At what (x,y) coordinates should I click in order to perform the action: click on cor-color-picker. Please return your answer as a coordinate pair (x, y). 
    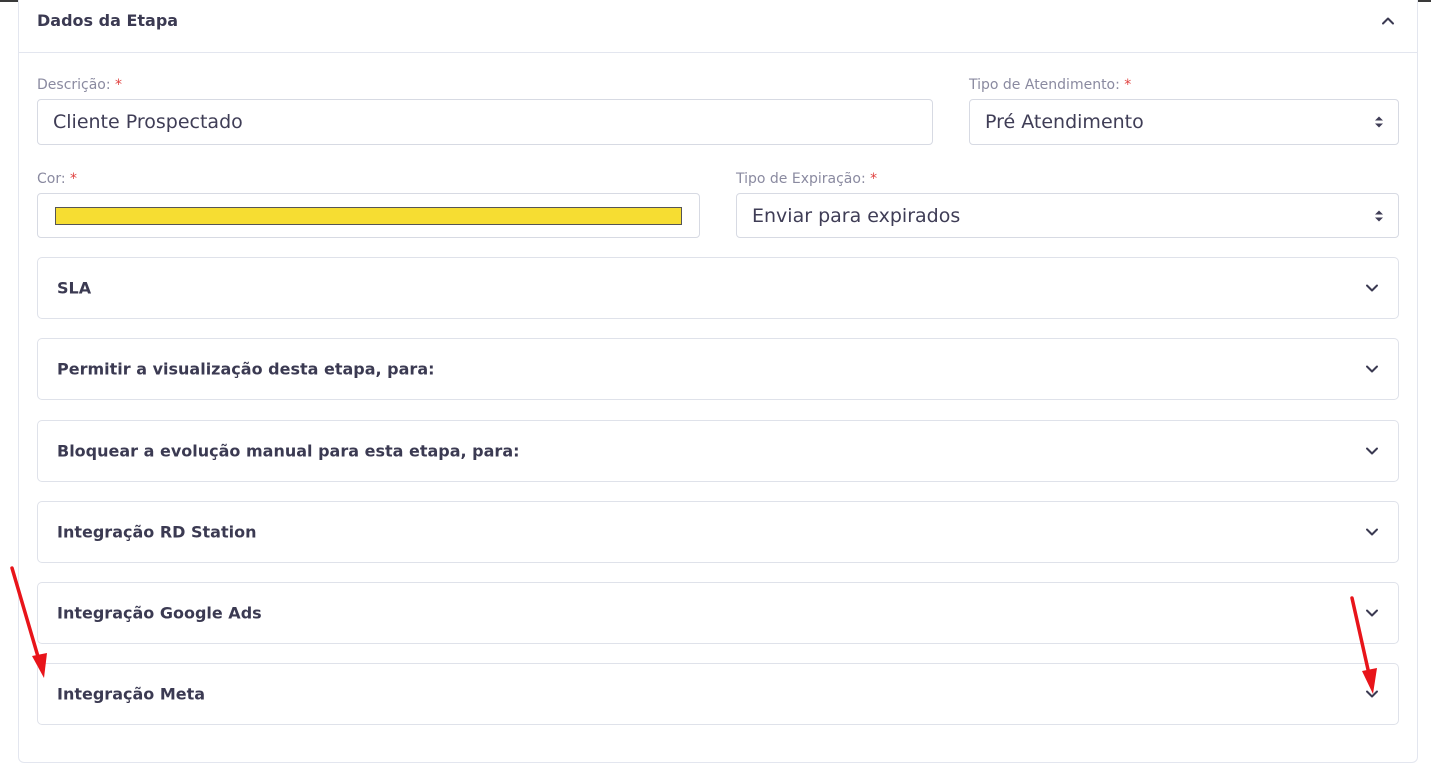
    Looking at the image, I should click on (368, 215).